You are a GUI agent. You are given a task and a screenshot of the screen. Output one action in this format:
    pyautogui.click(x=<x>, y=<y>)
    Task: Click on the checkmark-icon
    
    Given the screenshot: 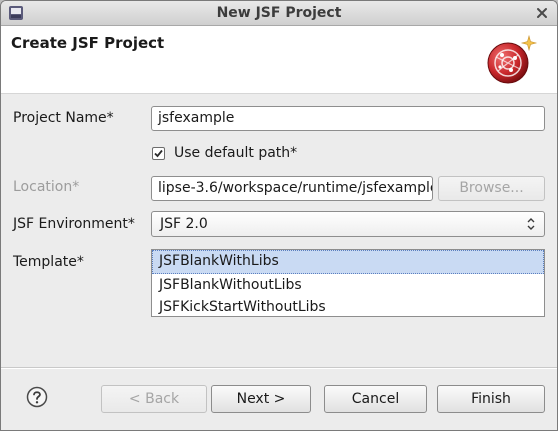 What is the action you would take?
    pyautogui.click(x=158, y=153)
    